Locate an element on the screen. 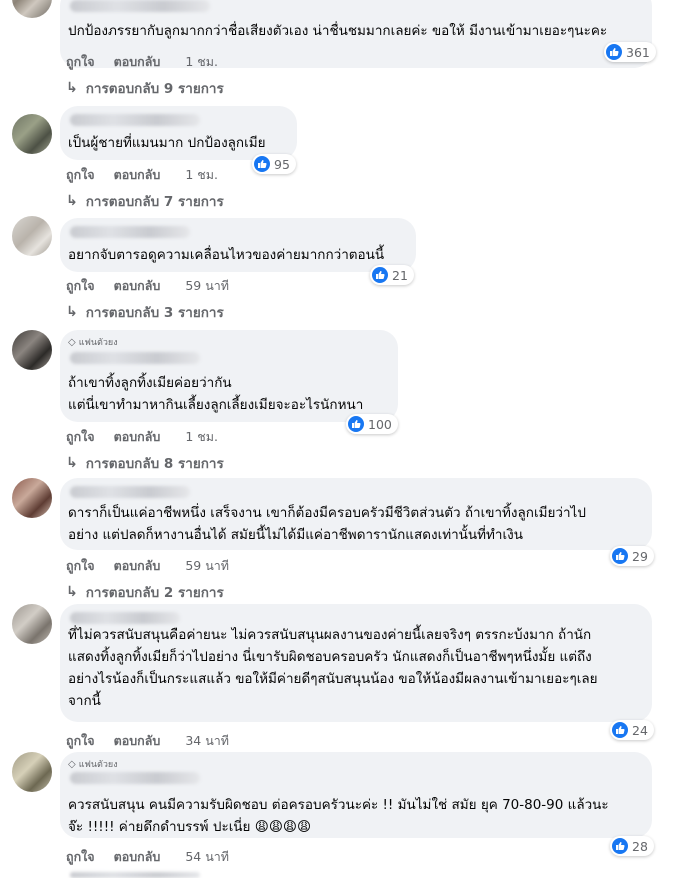 The height and width of the screenshot is (878, 700). comment-time: 34 นาที is located at coordinates (207, 741).